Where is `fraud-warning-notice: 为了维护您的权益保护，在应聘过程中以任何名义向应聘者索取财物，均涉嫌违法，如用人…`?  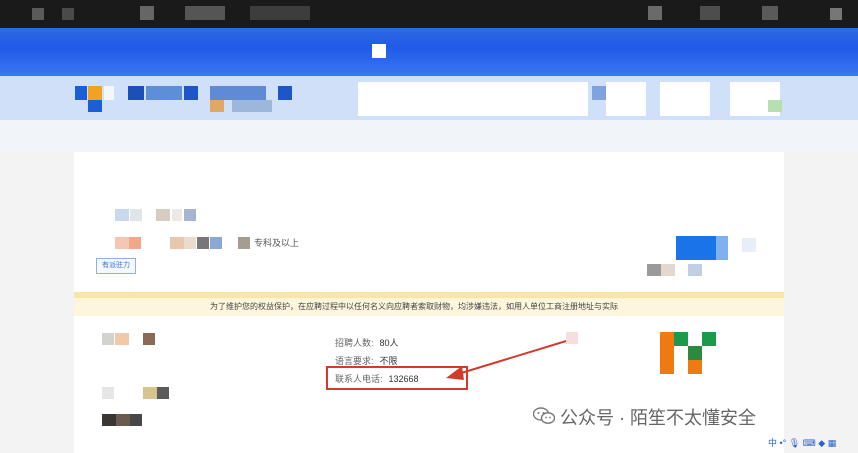
fraud-warning-notice: 为了维护您的权益保护，在应聘过程中以任何名义向应聘者索取财物，均涉嫌违法，如用人… is located at coordinates (429, 304).